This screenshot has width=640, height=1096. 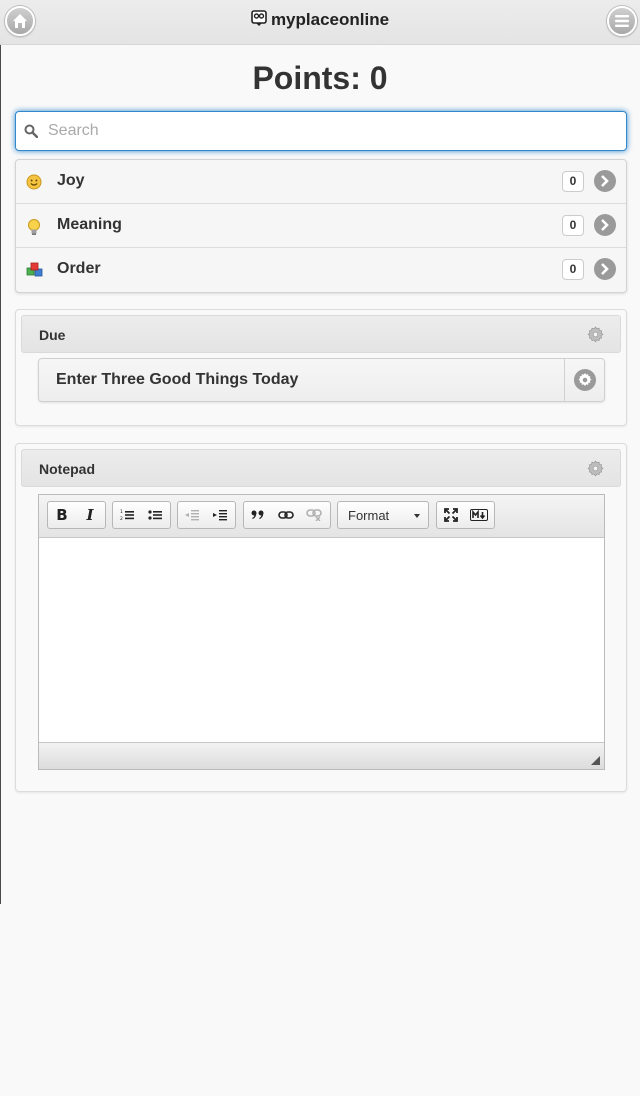 What do you see at coordinates (79, 268) in the screenshot?
I see `list-item-label: Order` at bounding box center [79, 268].